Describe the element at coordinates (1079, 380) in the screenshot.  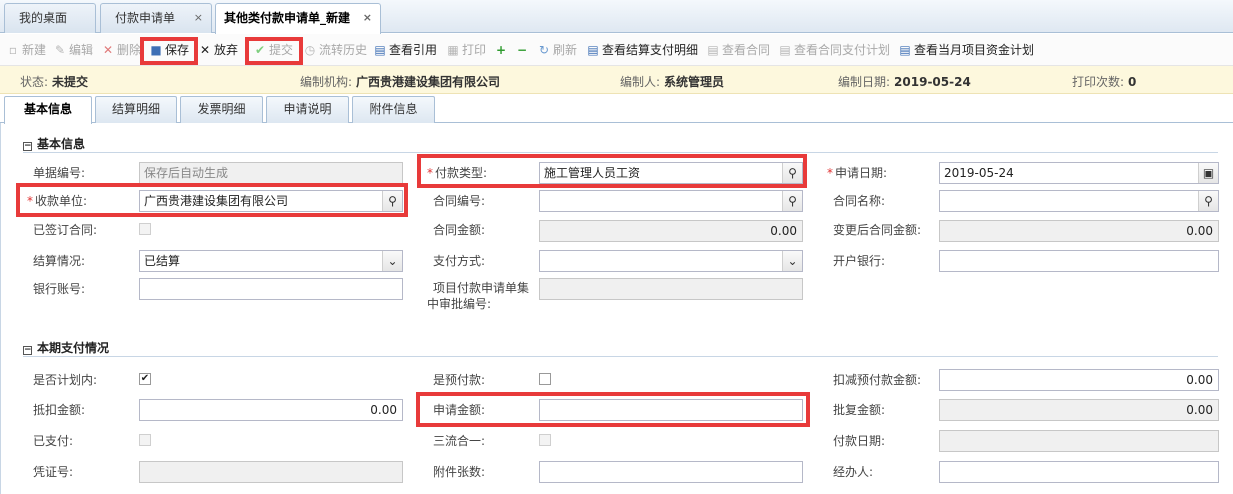
I see `deduct-prepay-field: 0.00` at that location.